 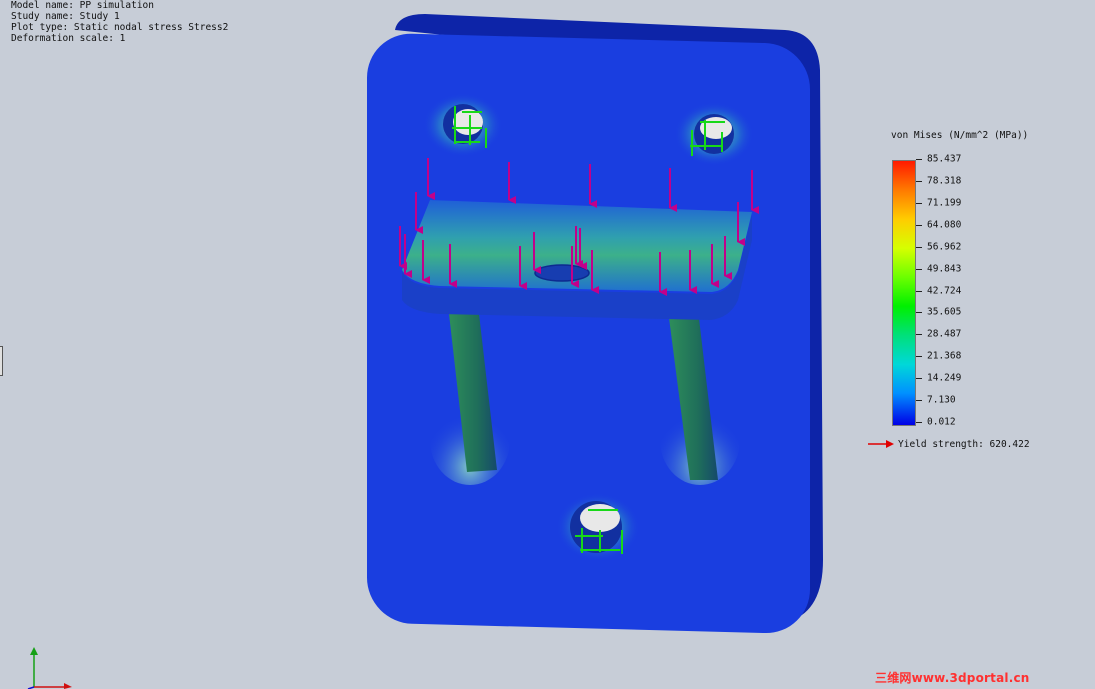 What do you see at coordinates (904, 293) in the screenshot?
I see `stress-color-bar` at bounding box center [904, 293].